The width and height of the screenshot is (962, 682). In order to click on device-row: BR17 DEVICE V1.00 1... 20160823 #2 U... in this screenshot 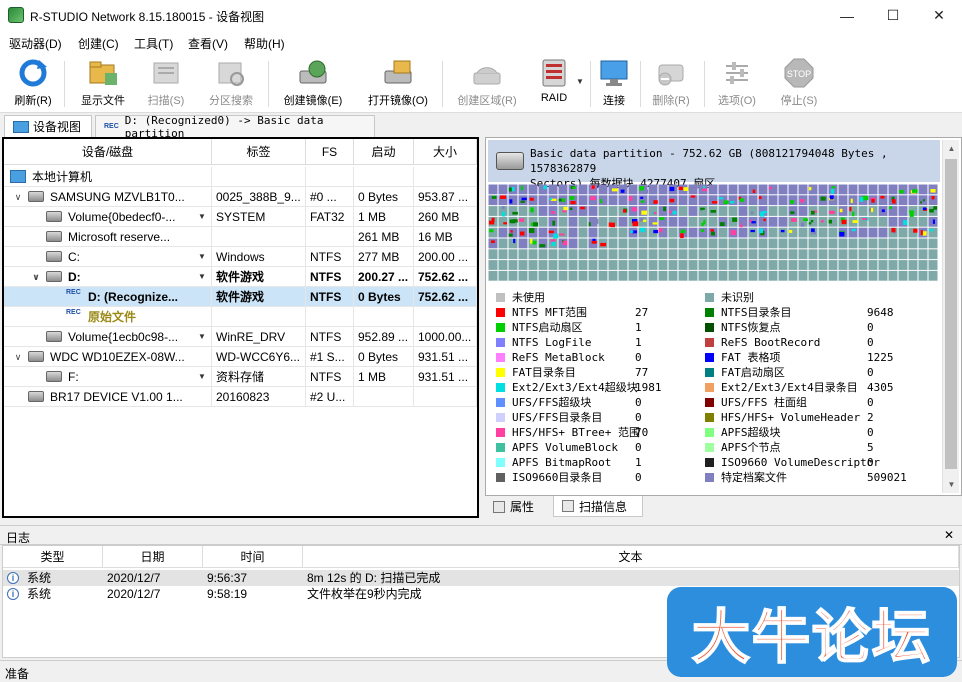, I will do `click(240, 397)`.